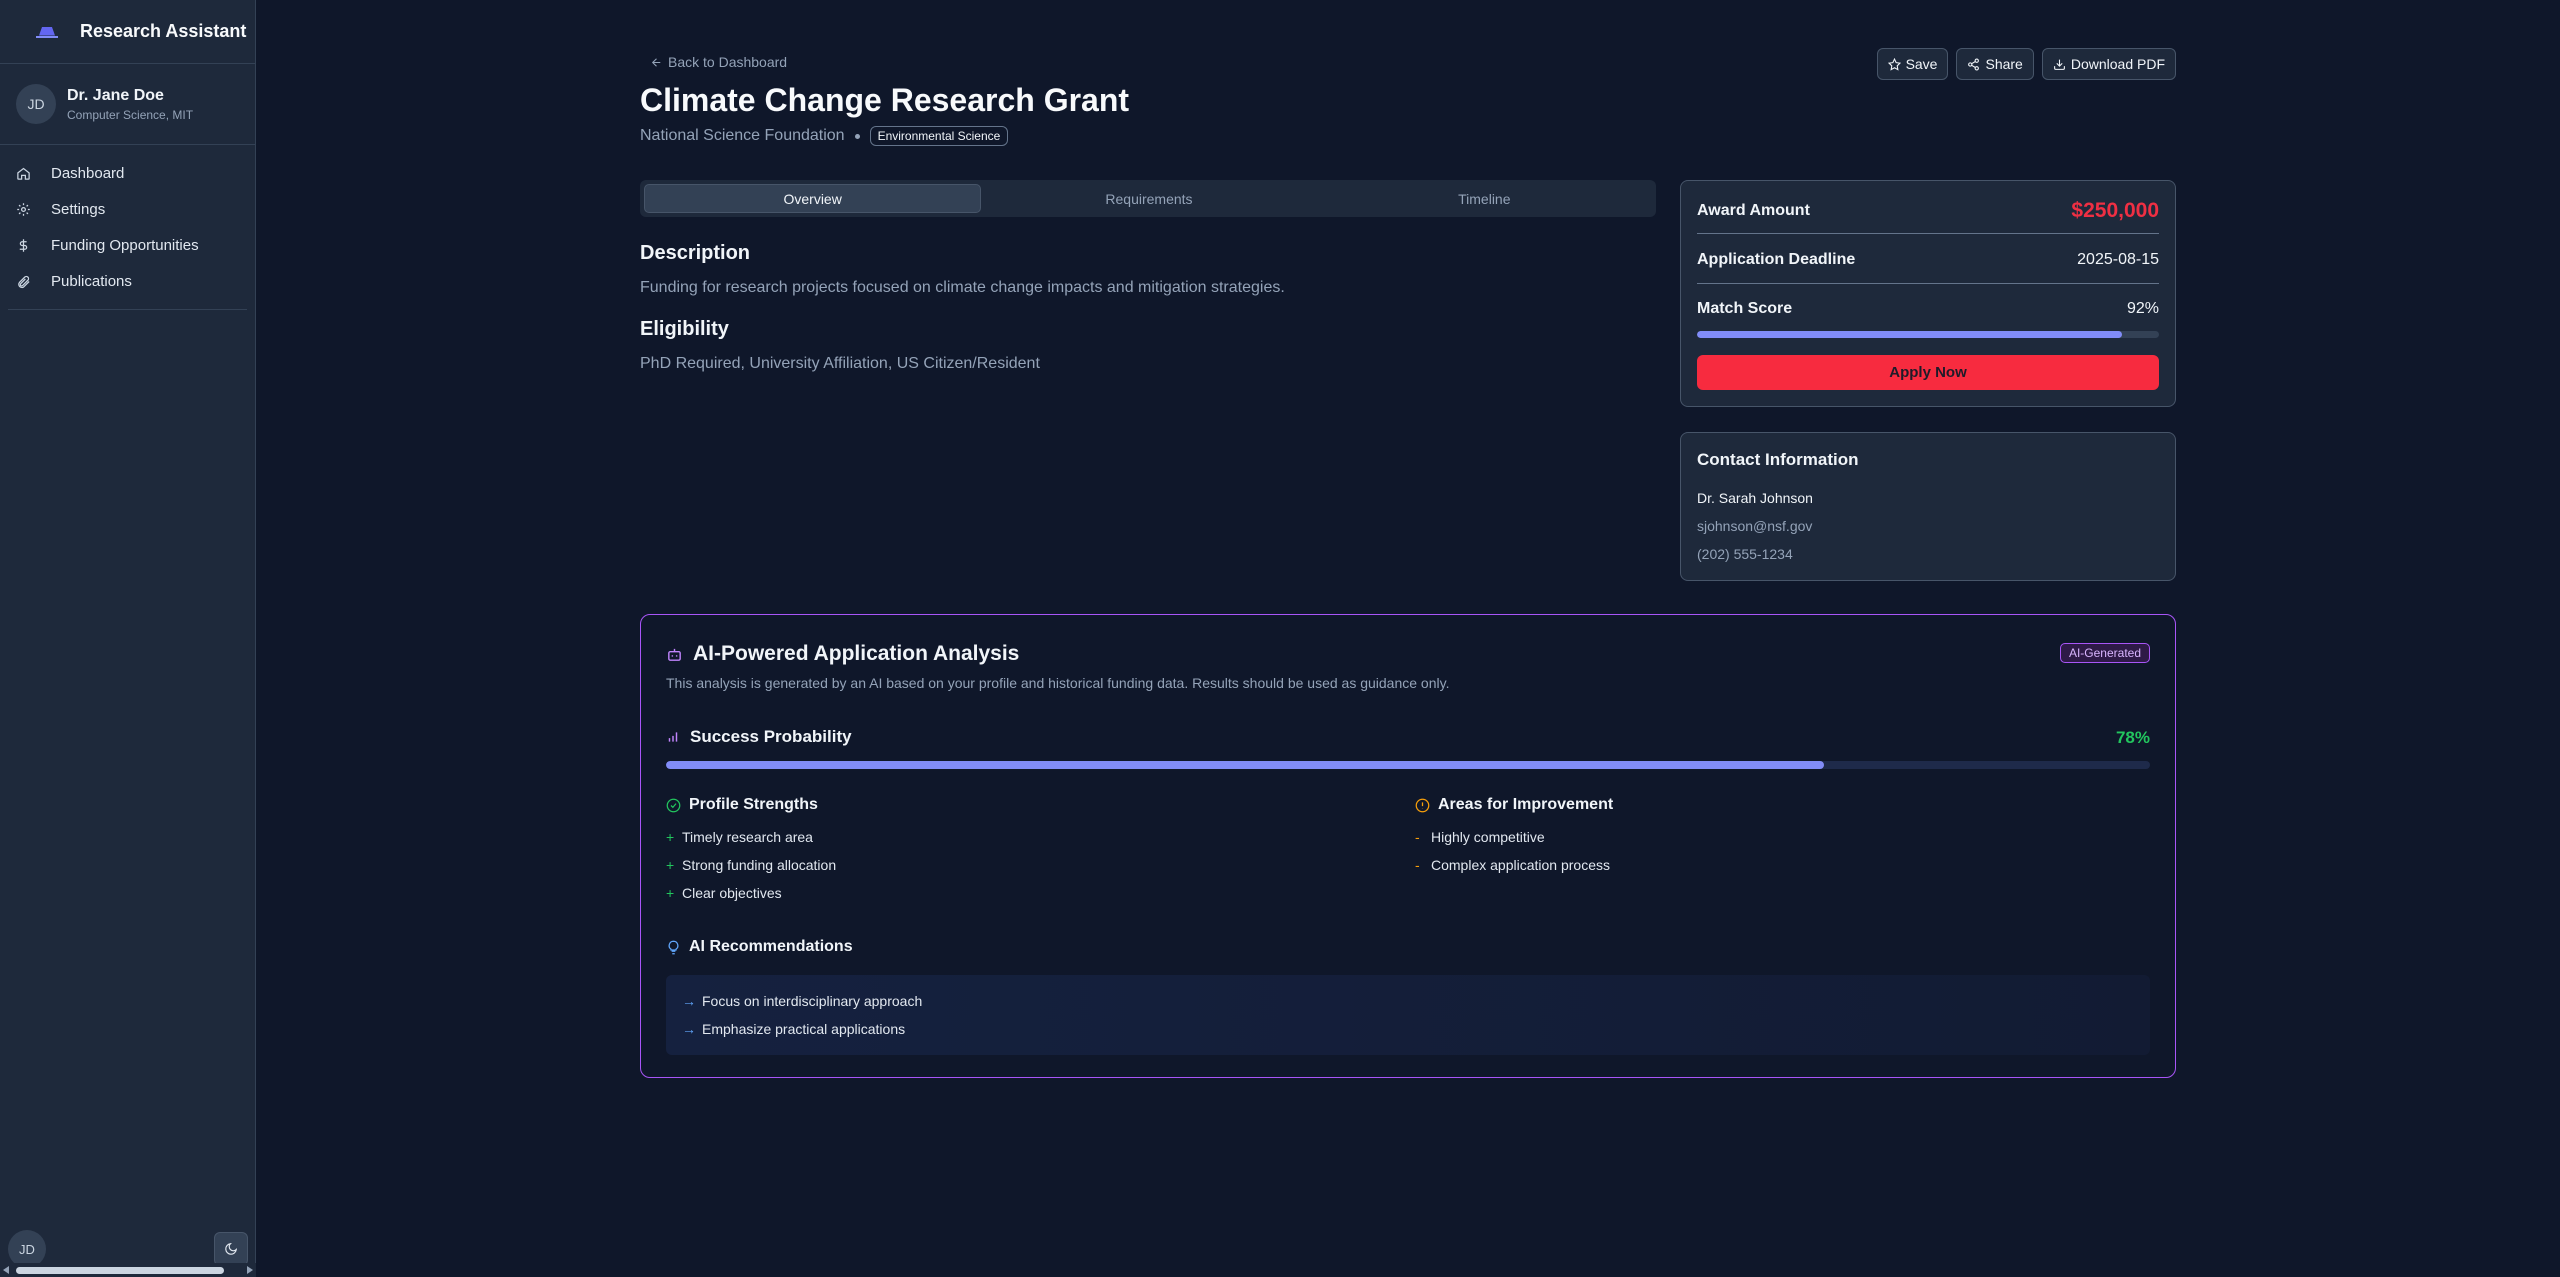  What do you see at coordinates (771, 946) in the screenshot?
I see `recommendations-heading-text: AI Recommendations` at bounding box center [771, 946].